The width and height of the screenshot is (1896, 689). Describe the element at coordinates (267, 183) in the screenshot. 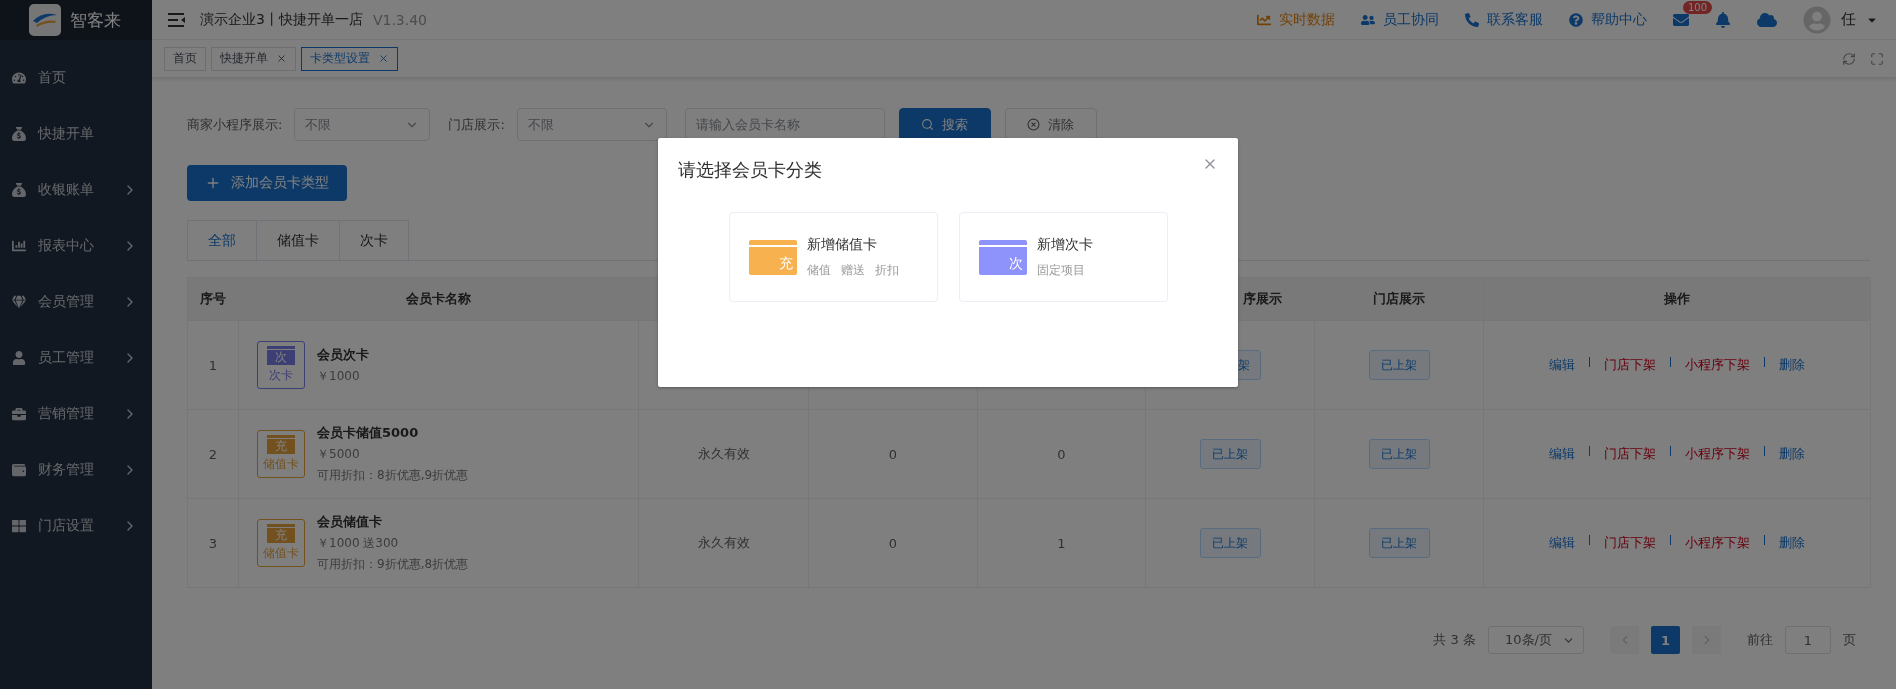

I see `add-card-type-button: 添加会员卡类型` at that location.